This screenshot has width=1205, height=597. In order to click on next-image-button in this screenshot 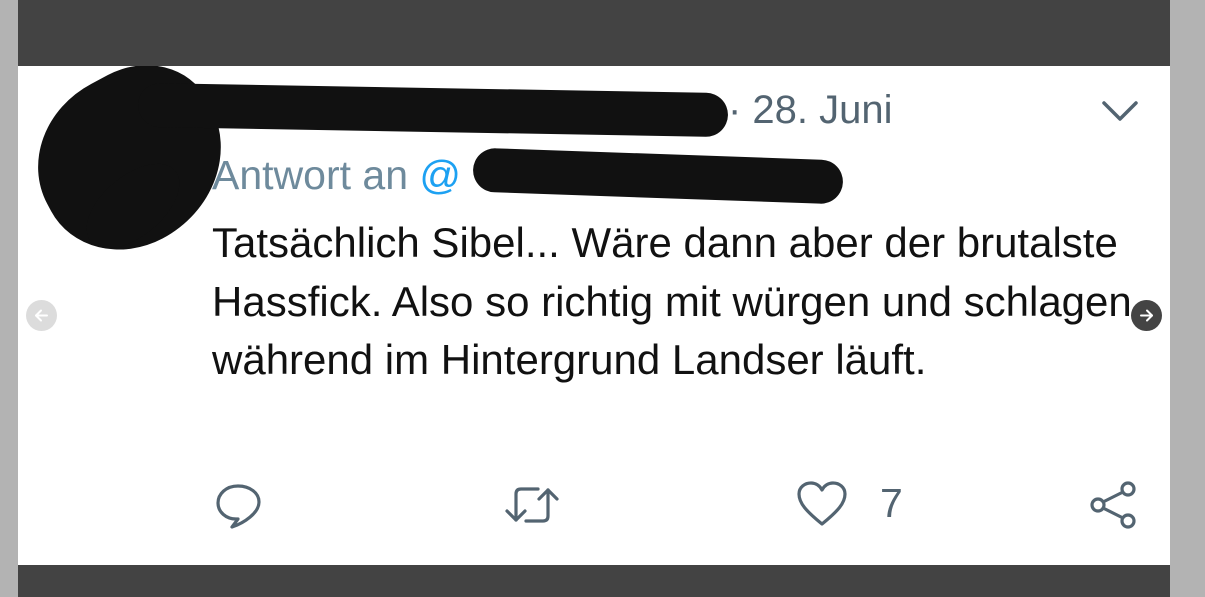, I will do `click(1146, 315)`.